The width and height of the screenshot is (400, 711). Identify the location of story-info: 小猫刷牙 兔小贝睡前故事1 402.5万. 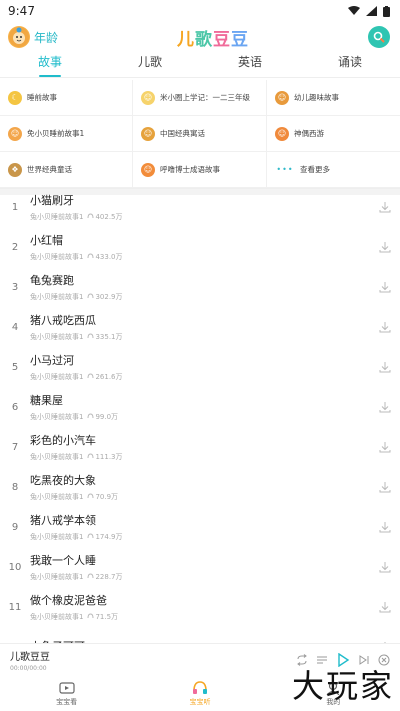
(200, 207).